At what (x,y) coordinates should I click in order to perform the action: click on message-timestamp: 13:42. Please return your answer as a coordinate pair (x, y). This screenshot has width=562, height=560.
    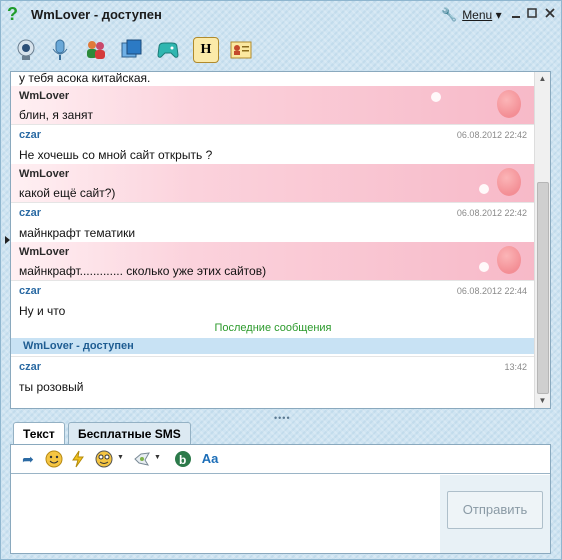
    Looking at the image, I should click on (515, 367).